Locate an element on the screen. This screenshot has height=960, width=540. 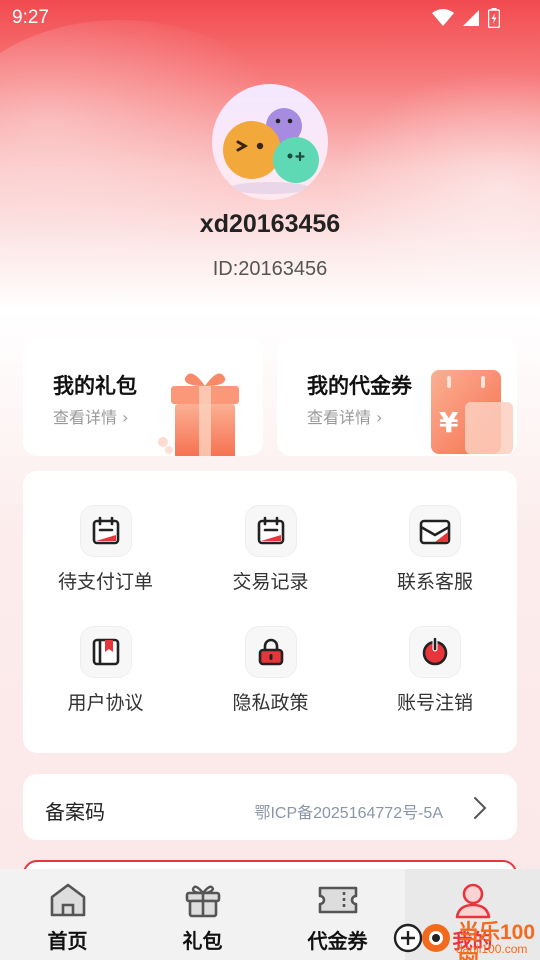
gift-icon is located at coordinates (202, 901).